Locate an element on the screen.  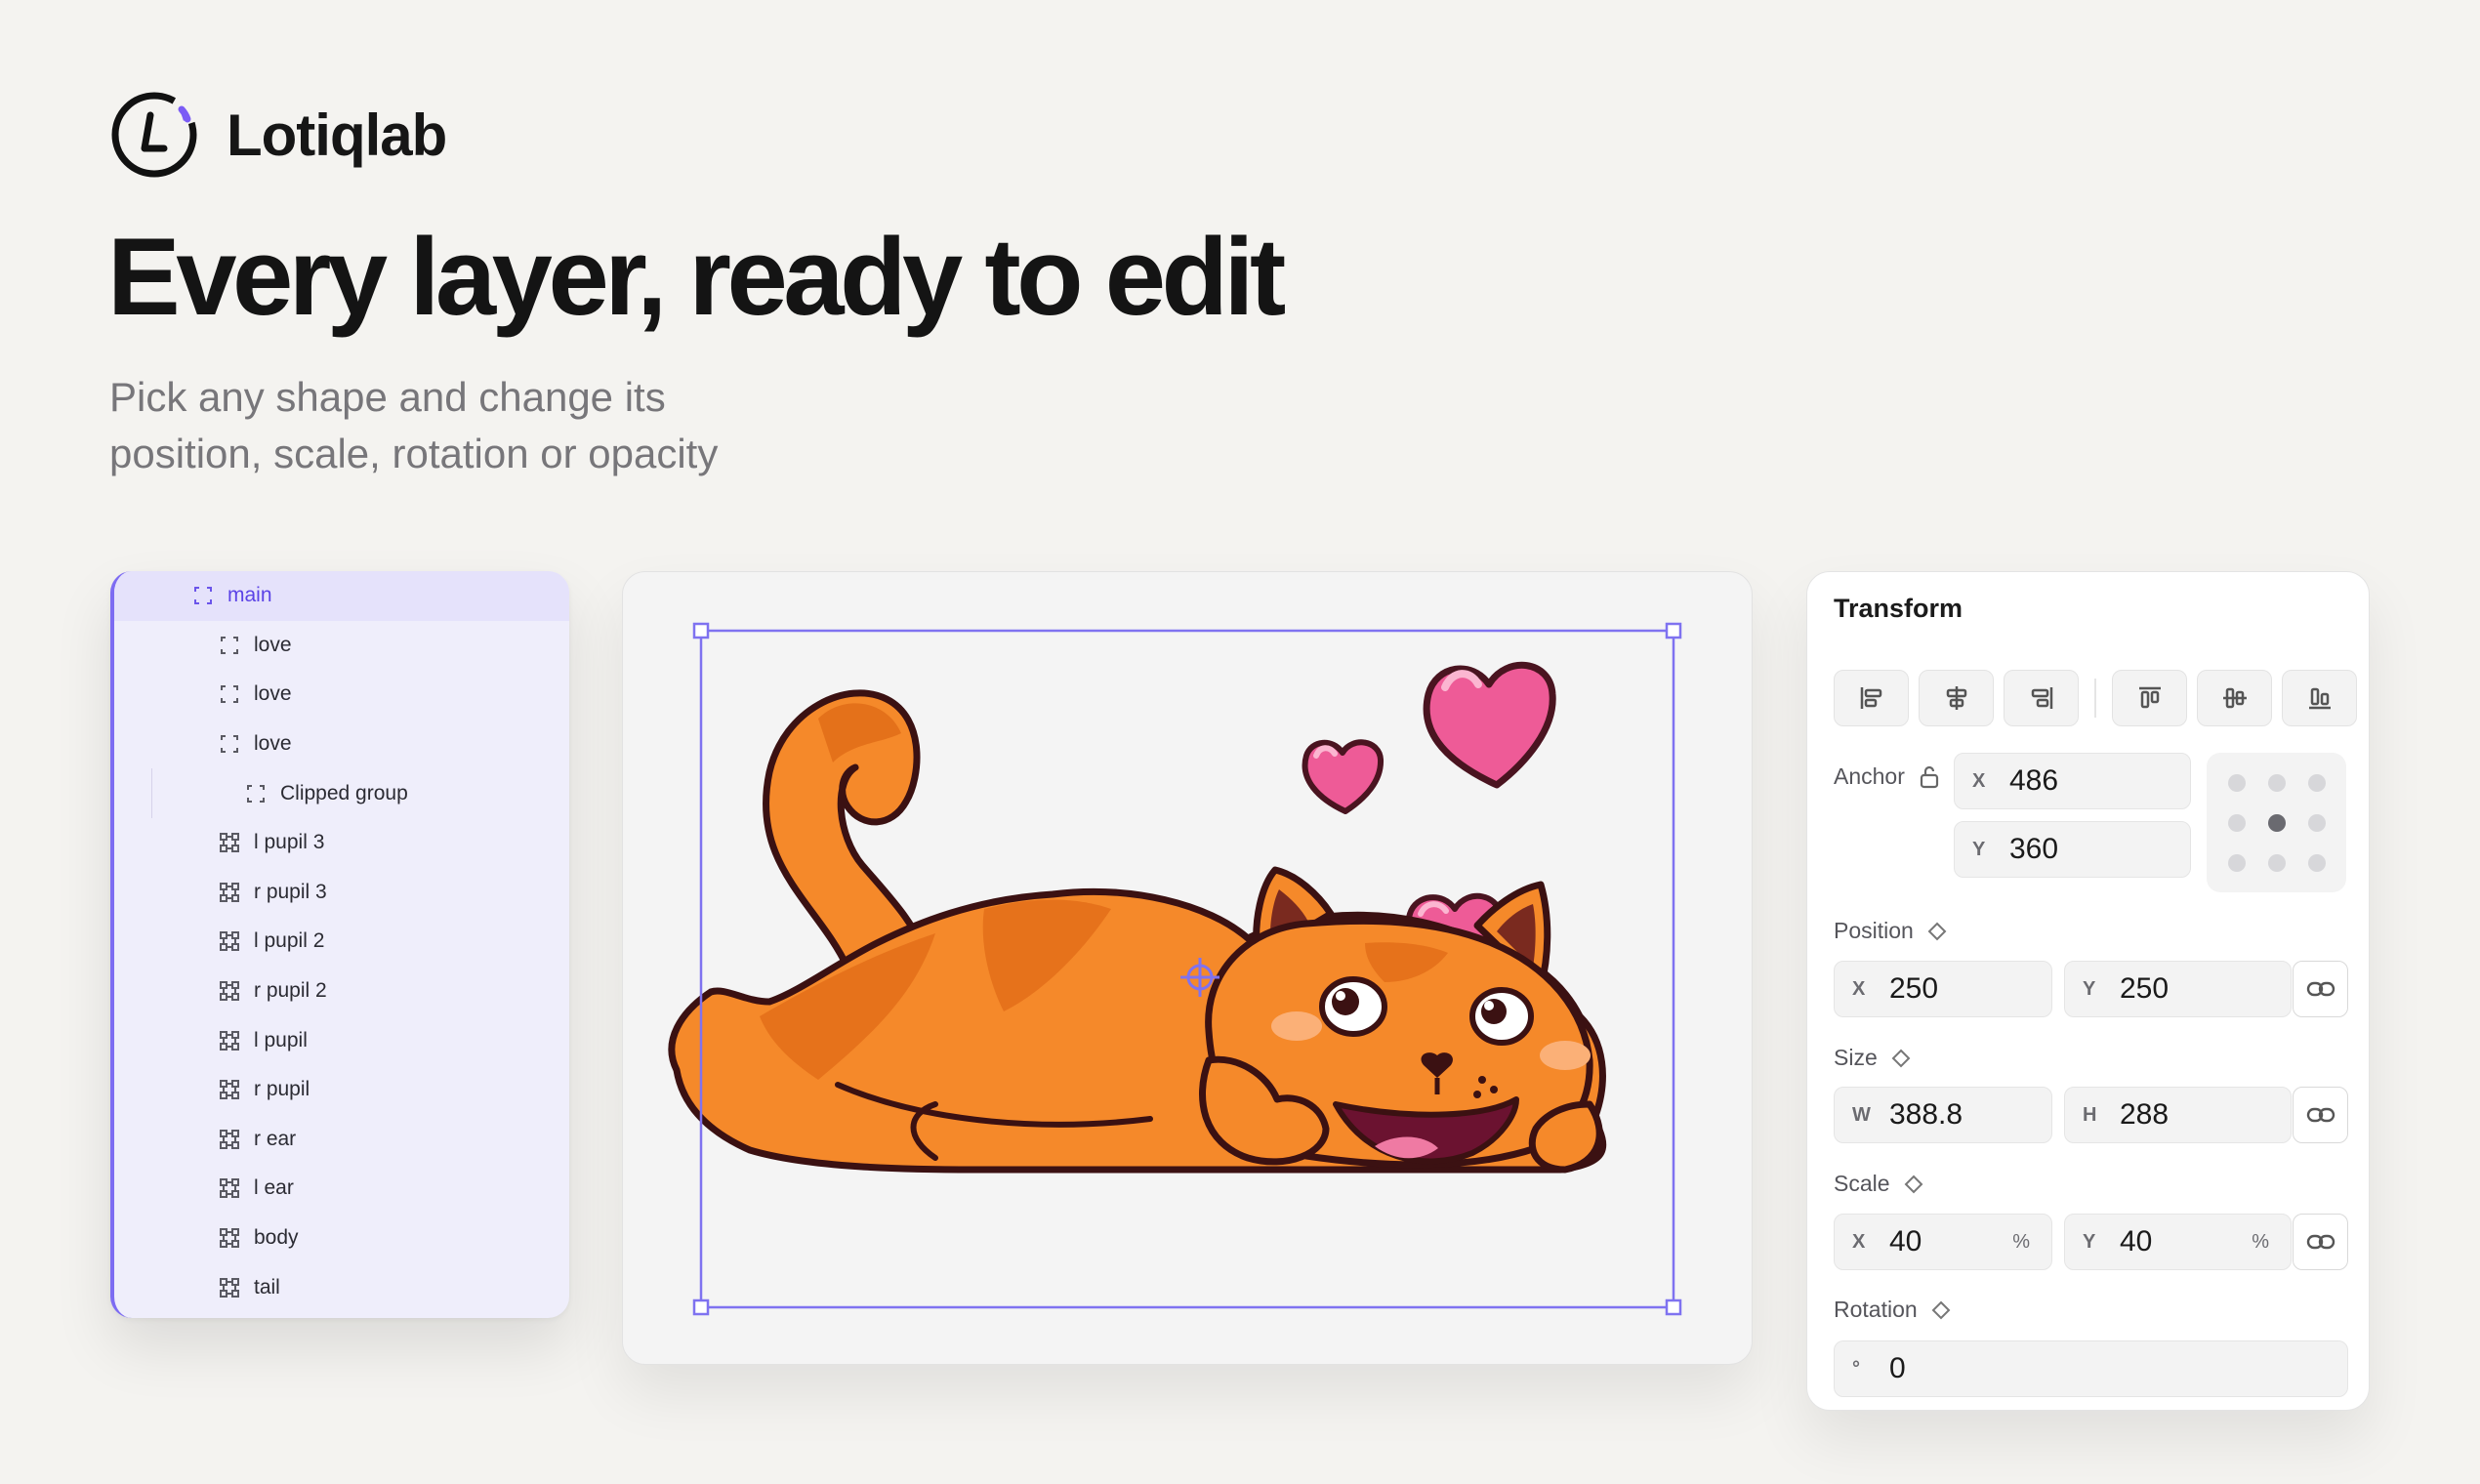
size-w-prefix: W is located at coordinates (1861, 1114).